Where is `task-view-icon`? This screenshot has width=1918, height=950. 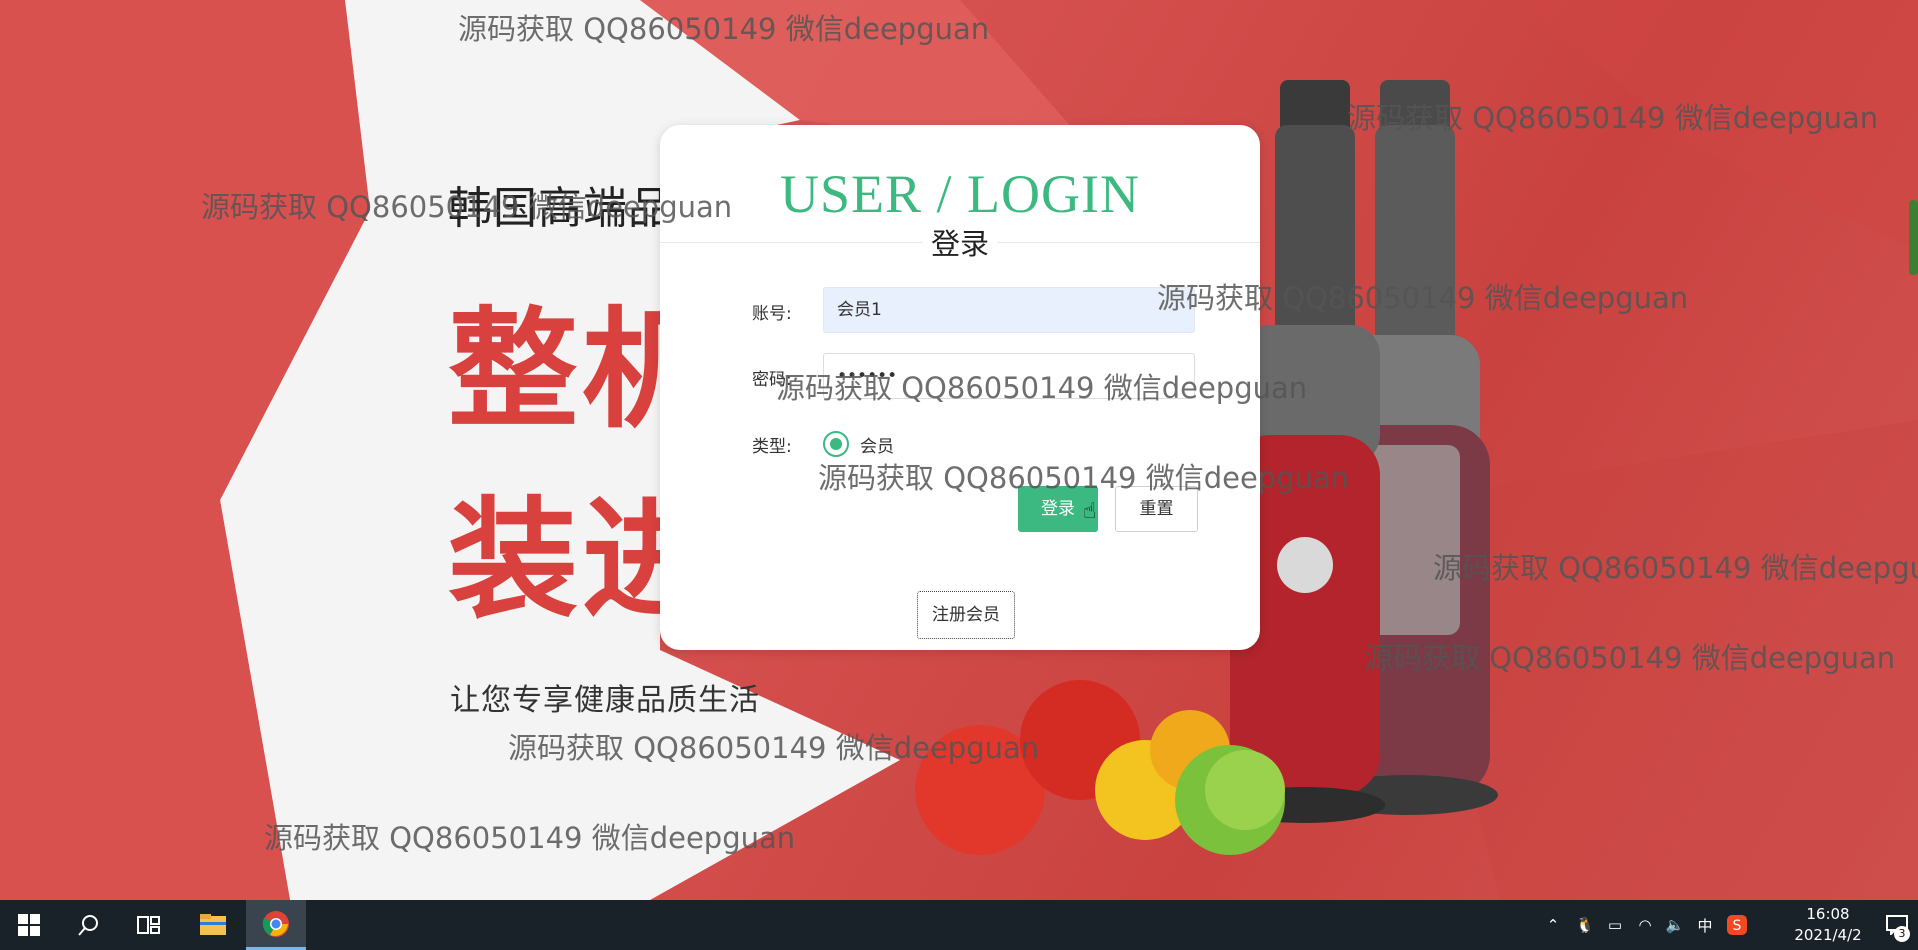 task-view-icon is located at coordinates (149, 925).